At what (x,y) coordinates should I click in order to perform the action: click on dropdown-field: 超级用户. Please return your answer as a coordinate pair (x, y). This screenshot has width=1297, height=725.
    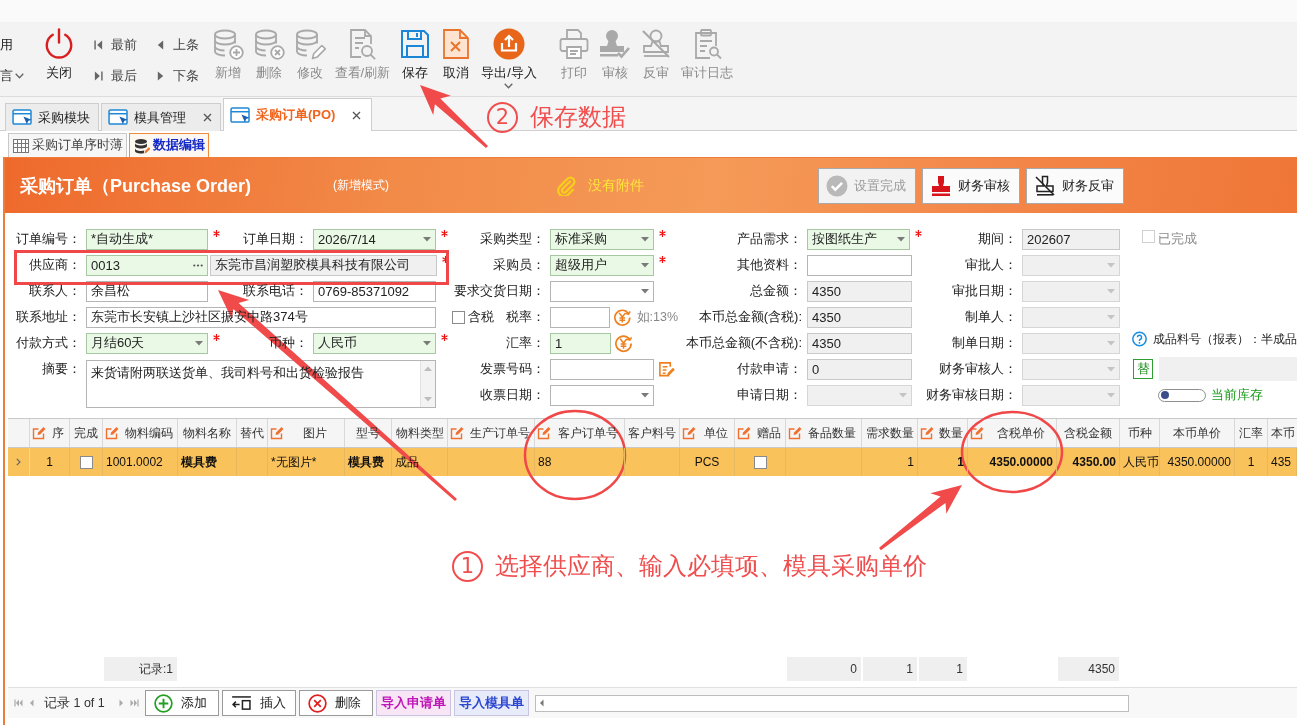
    Looking at the image, I should click on (602, 265).